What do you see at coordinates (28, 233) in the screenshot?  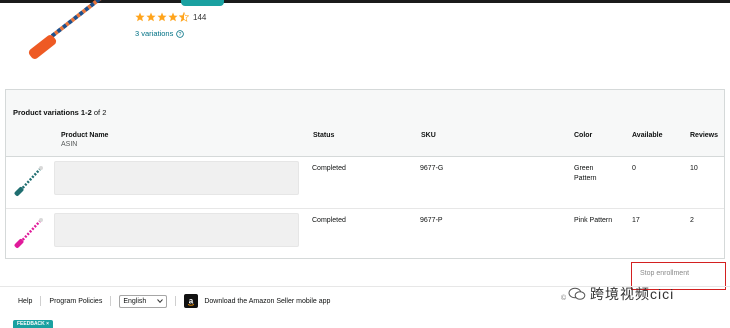 I see `variation-image-pink` at bounding box center [28, 233].